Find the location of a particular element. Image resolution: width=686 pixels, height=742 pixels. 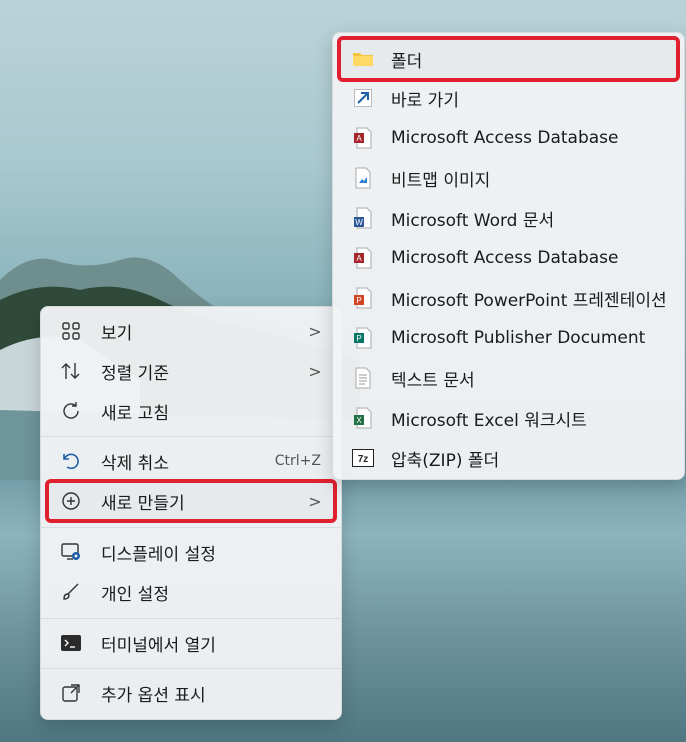

menu-item-open-terminal: 터미널에서 열기 is located at coordinates (191, 643).